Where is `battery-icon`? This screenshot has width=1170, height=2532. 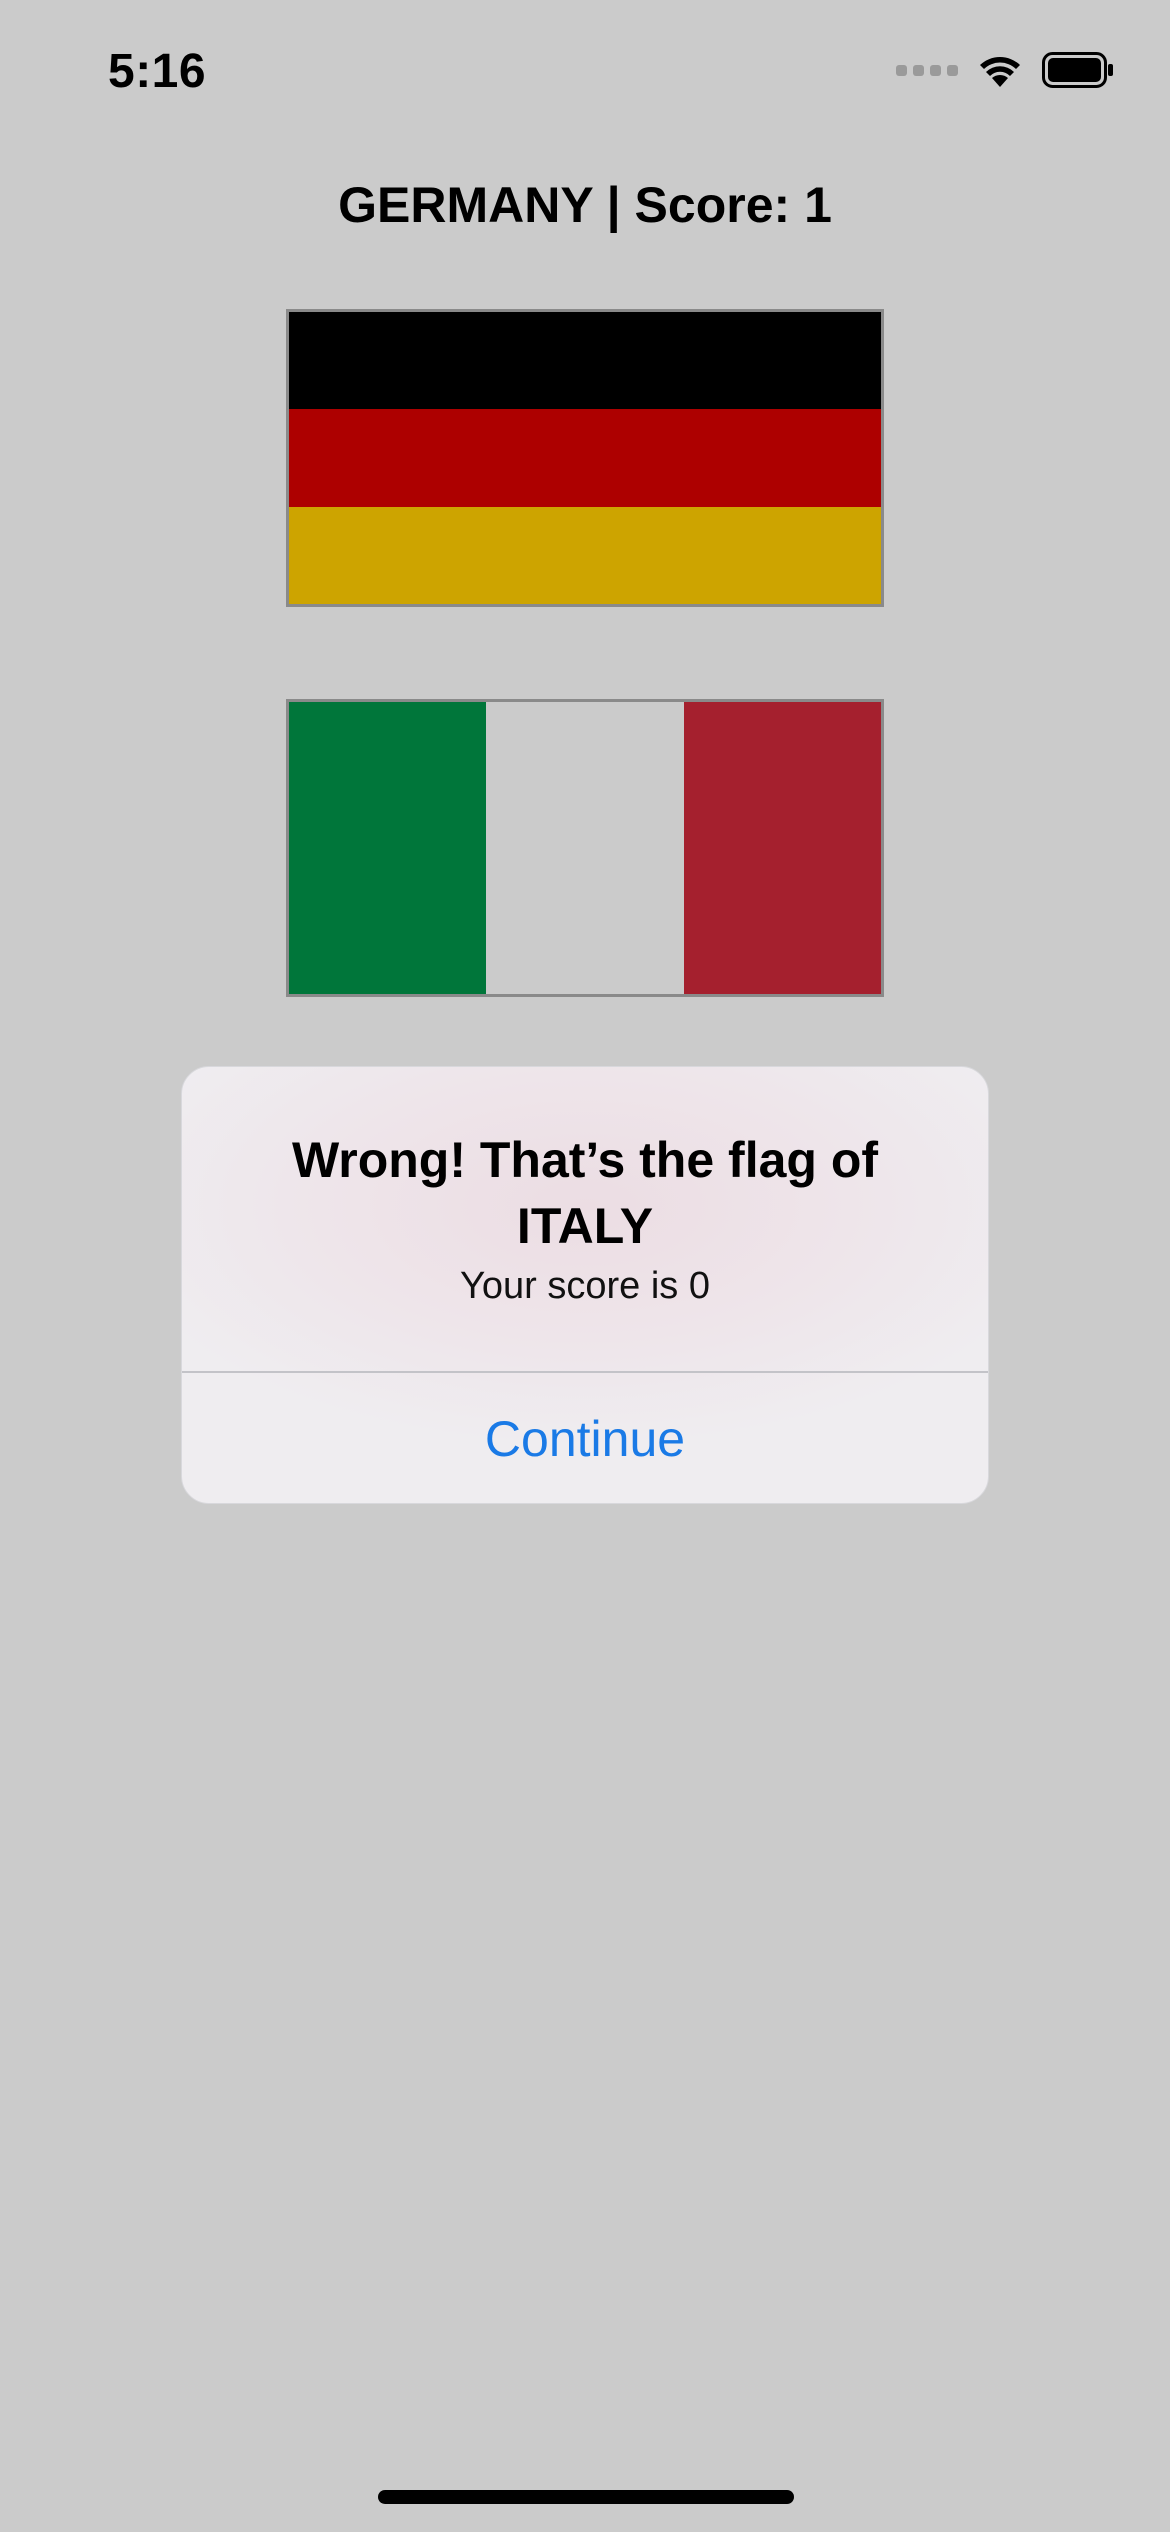
battery-icon is located at coordinates (1078, 70).